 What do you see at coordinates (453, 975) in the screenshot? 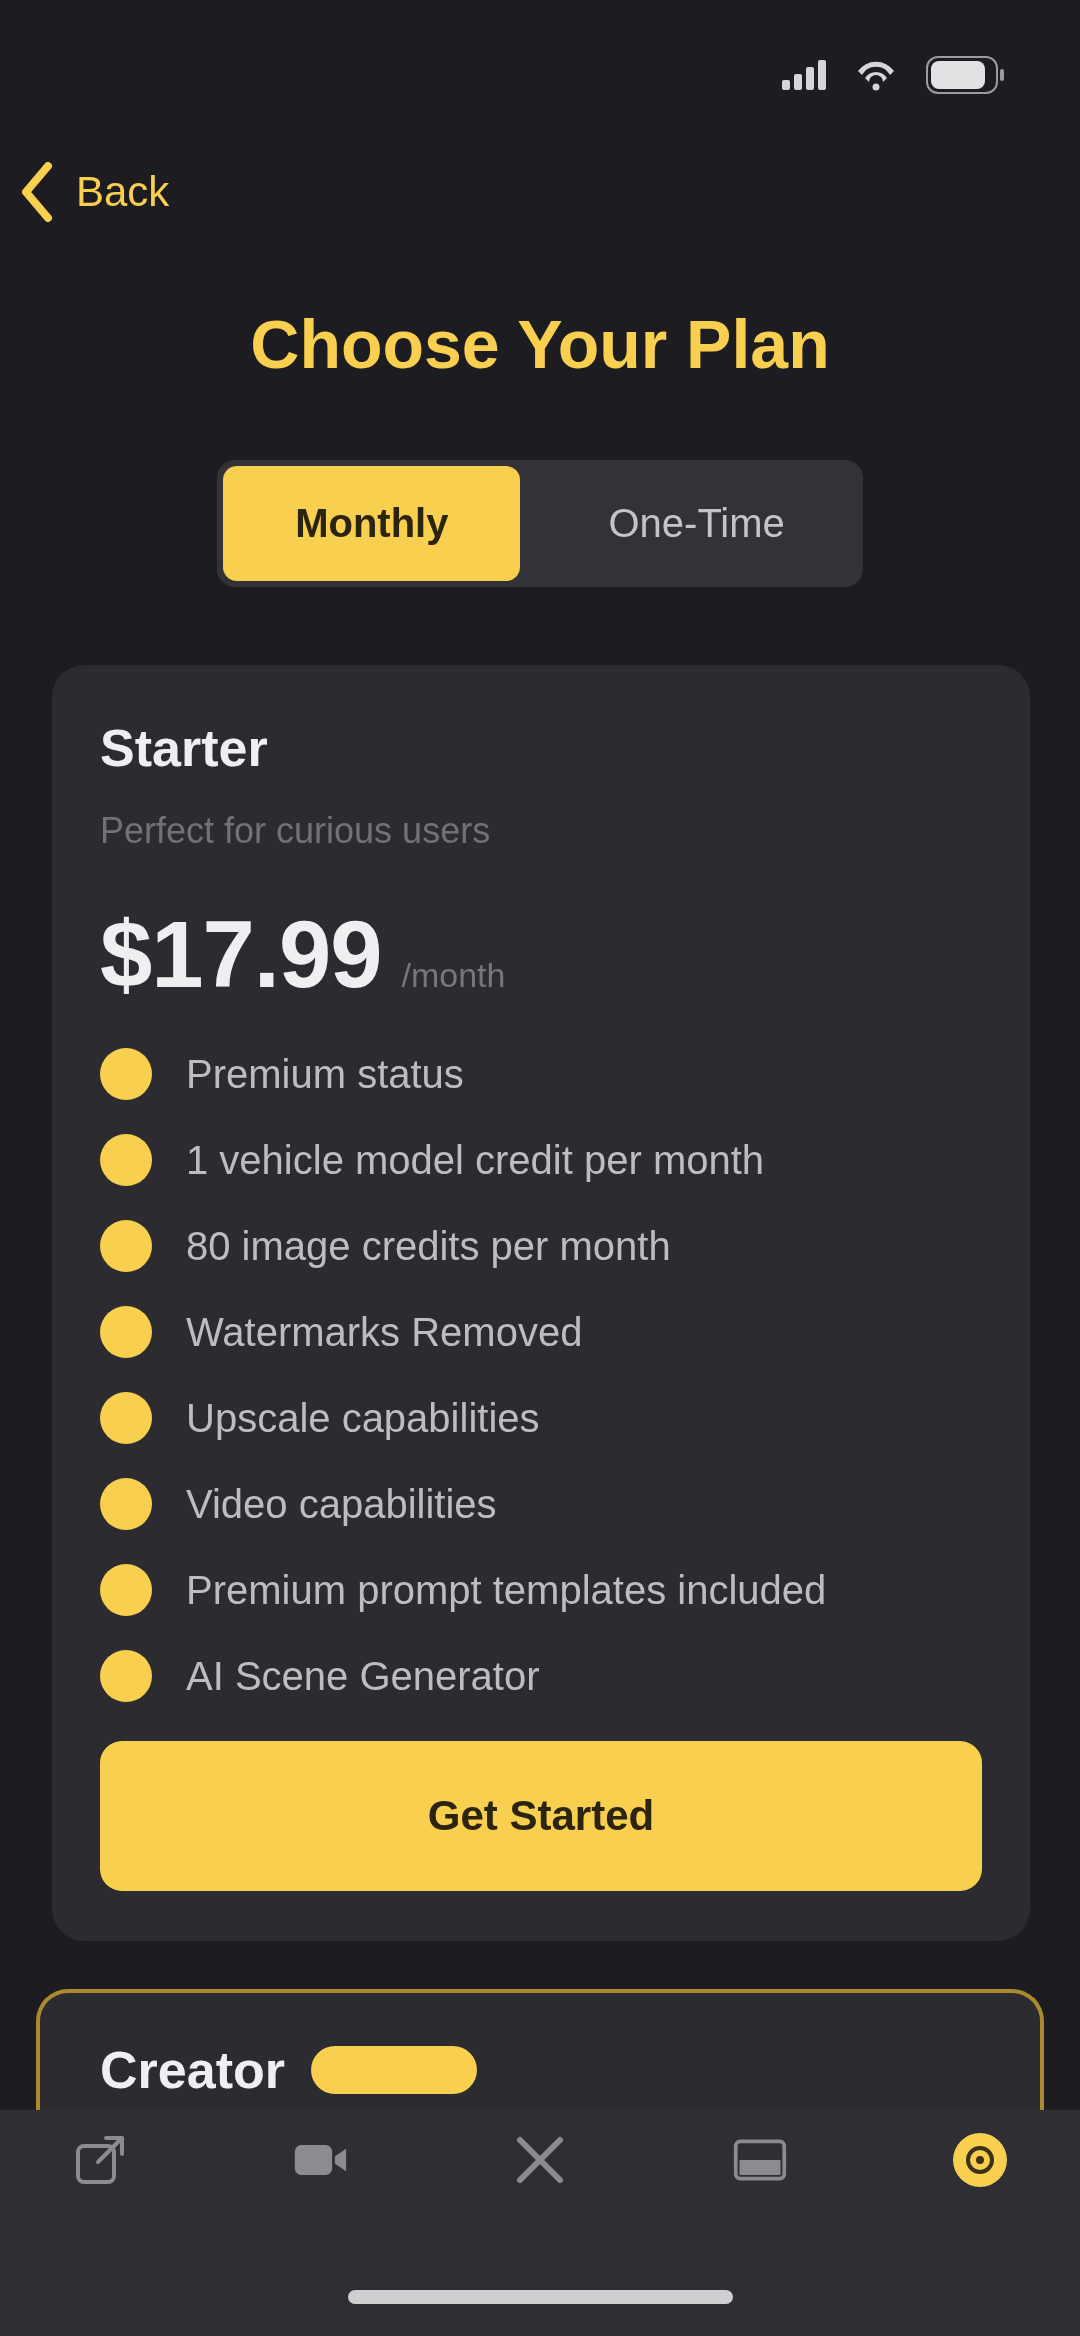
I see `price-period: /month` at bounding box center [453, 975].